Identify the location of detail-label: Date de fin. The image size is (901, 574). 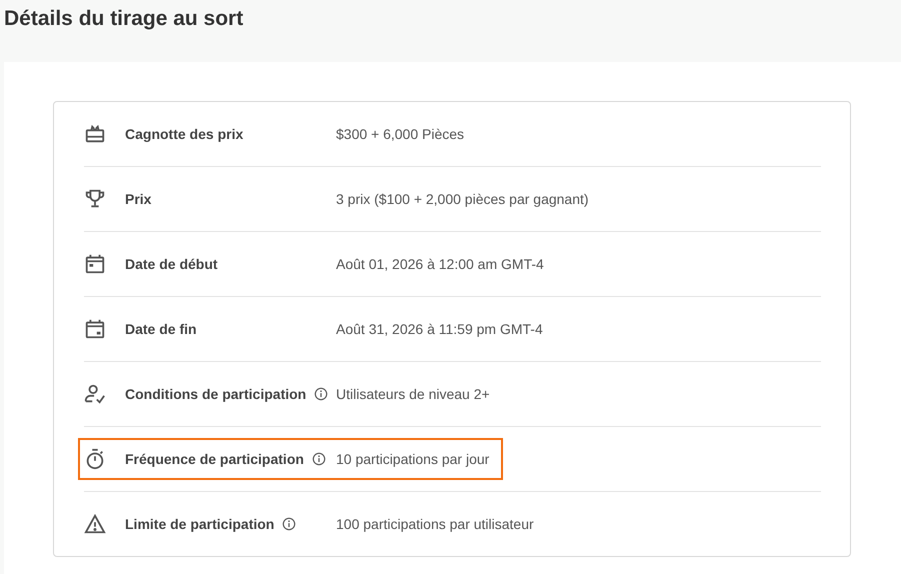
(161, 329).